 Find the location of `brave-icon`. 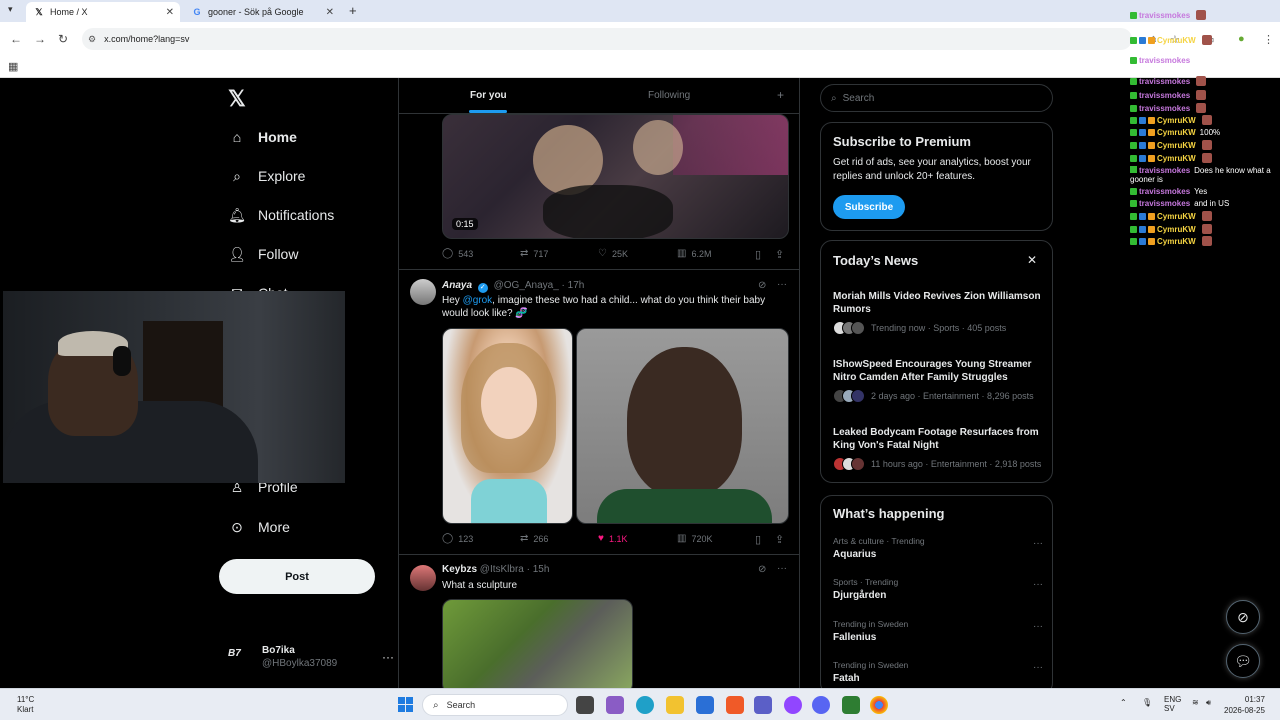

brave-icon is located at coordinates (735, 705).